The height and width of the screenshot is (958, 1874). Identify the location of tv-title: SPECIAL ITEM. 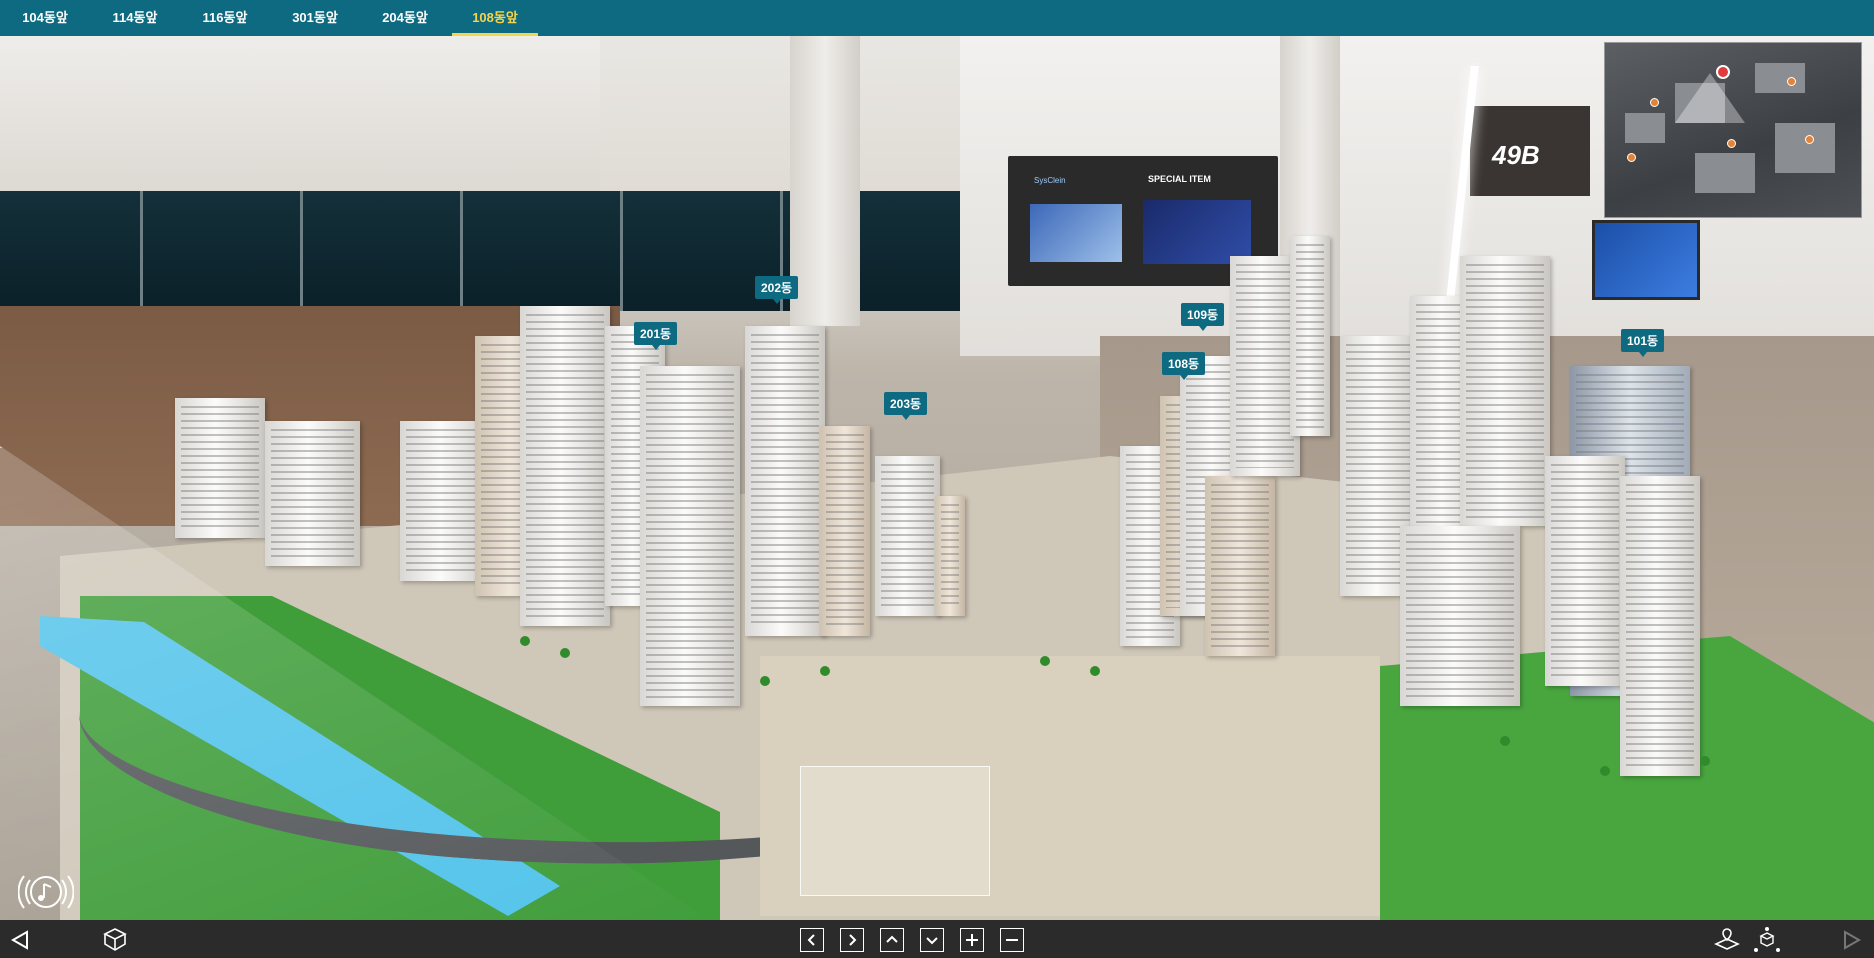
(1179, 179).